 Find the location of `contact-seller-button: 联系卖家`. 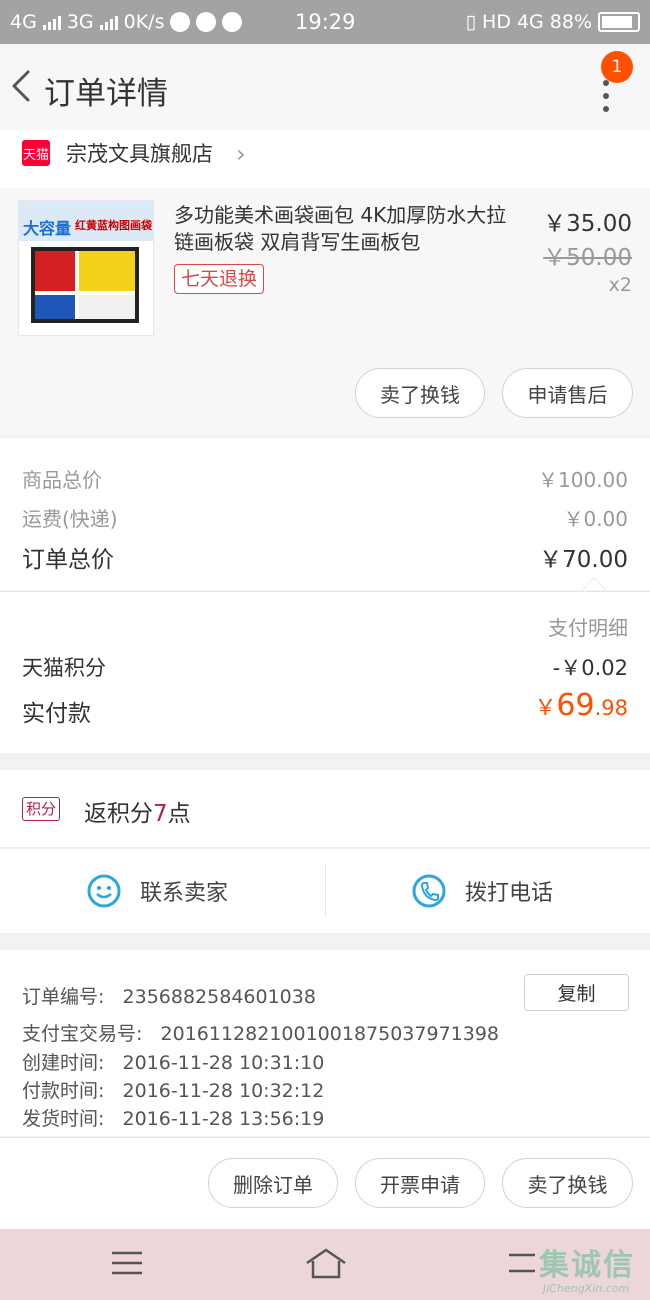

contact-seller-button: 联系卖家 is located at coordinates (157, 891).